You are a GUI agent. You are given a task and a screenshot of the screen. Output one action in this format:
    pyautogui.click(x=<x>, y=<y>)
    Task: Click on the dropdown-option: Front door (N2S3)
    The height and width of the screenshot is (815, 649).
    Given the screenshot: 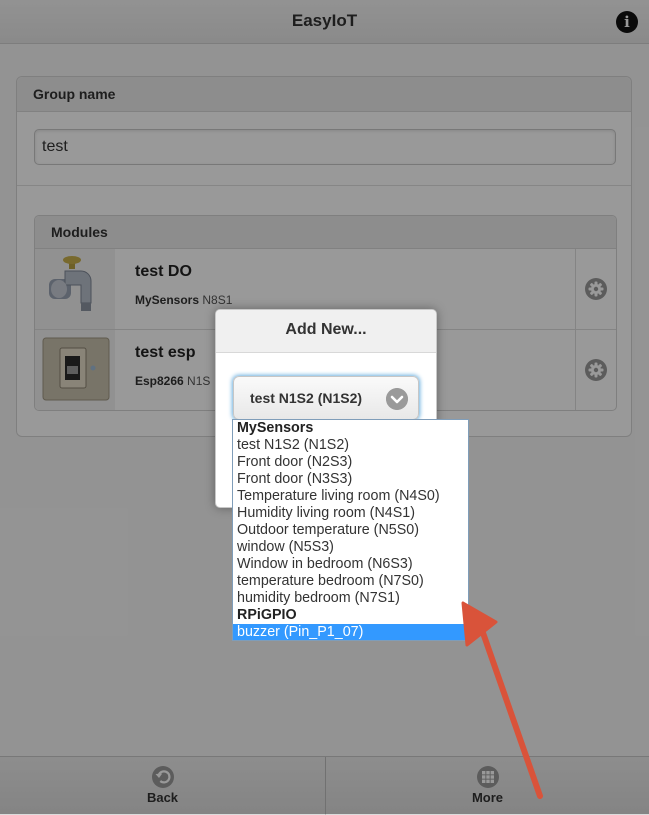 What is the action you would take?
    pyautogui.click(x=350, y=462)
    